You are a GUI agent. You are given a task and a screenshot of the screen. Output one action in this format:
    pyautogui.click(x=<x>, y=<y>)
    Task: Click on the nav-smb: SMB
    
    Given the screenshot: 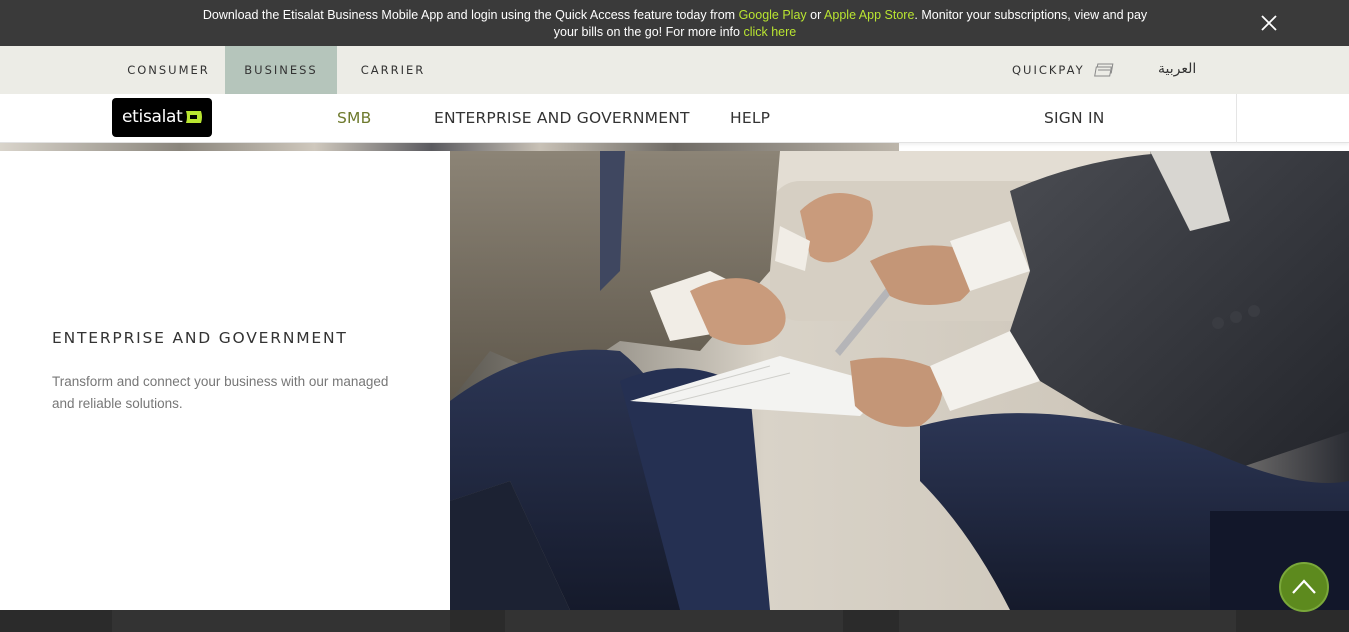 What is the action you would take?
    pyautogui.click(x=354, y=118)
    